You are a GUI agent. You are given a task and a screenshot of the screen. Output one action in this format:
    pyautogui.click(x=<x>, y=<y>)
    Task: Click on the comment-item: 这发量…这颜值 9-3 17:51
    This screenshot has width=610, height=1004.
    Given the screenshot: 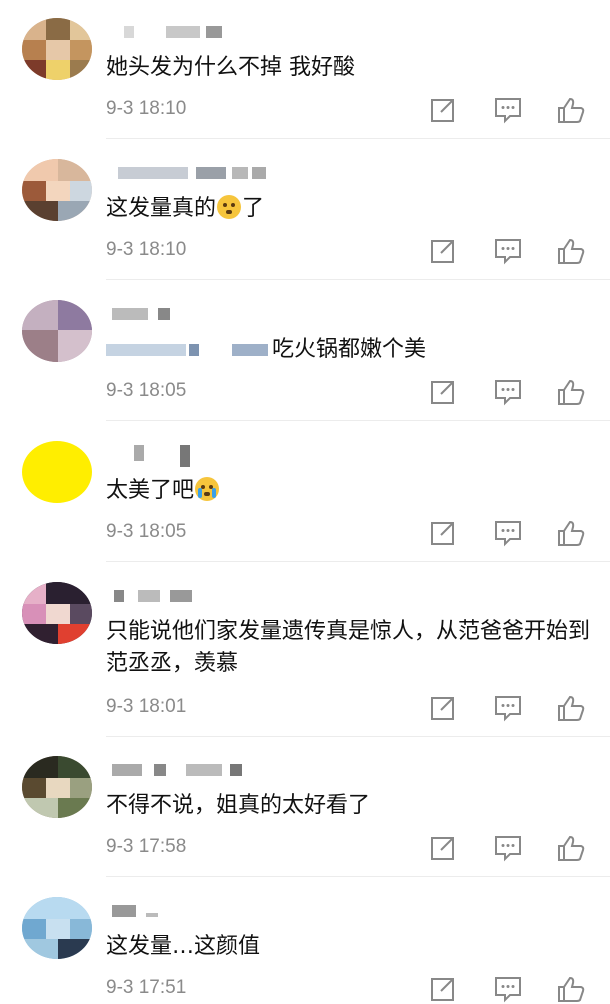 What is the action you would take?
    pyautogui.click(x=305, y=941)
    